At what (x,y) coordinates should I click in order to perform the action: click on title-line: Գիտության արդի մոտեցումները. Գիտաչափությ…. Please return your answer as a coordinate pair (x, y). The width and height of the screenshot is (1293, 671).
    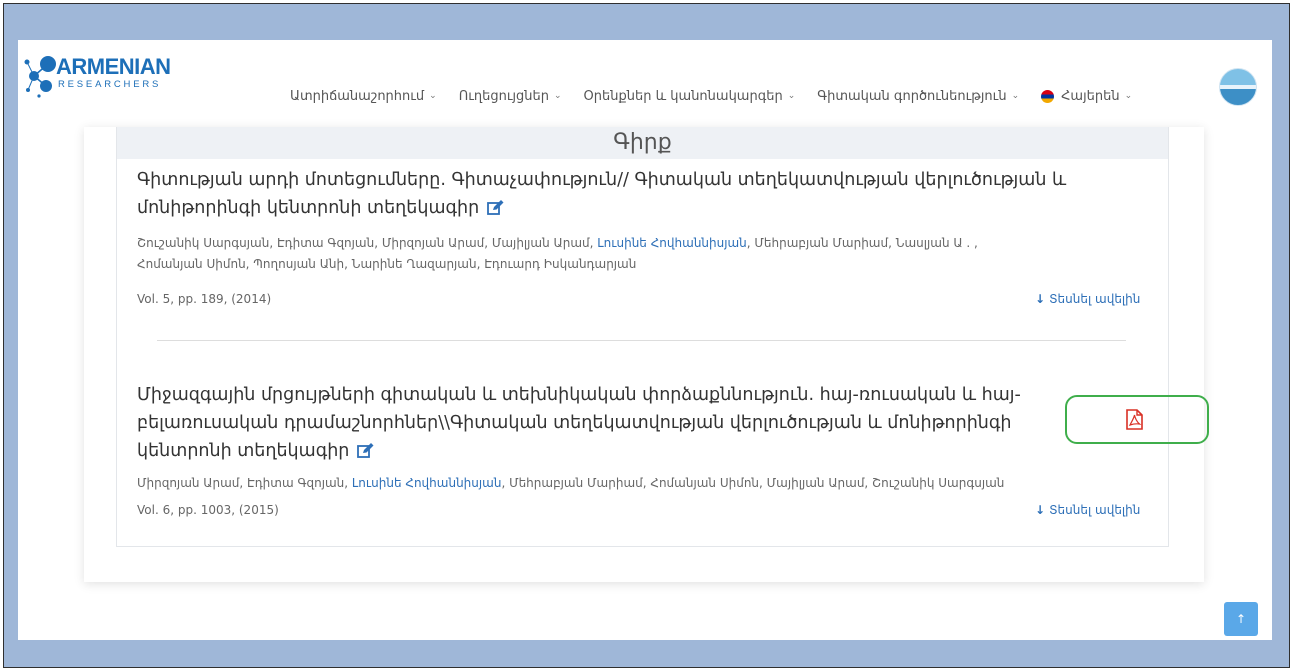
    Looking at the image, I should click on (602, 180).